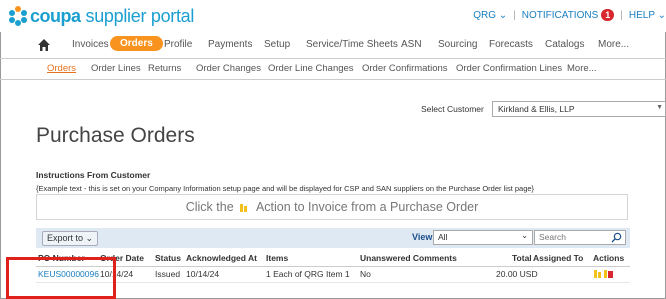 This screenshot has width=666, height=299. What do you see at coordinates (597, 274) in the screenshot?
I see `create-invoice-icon` at bounding box center [597, 274].